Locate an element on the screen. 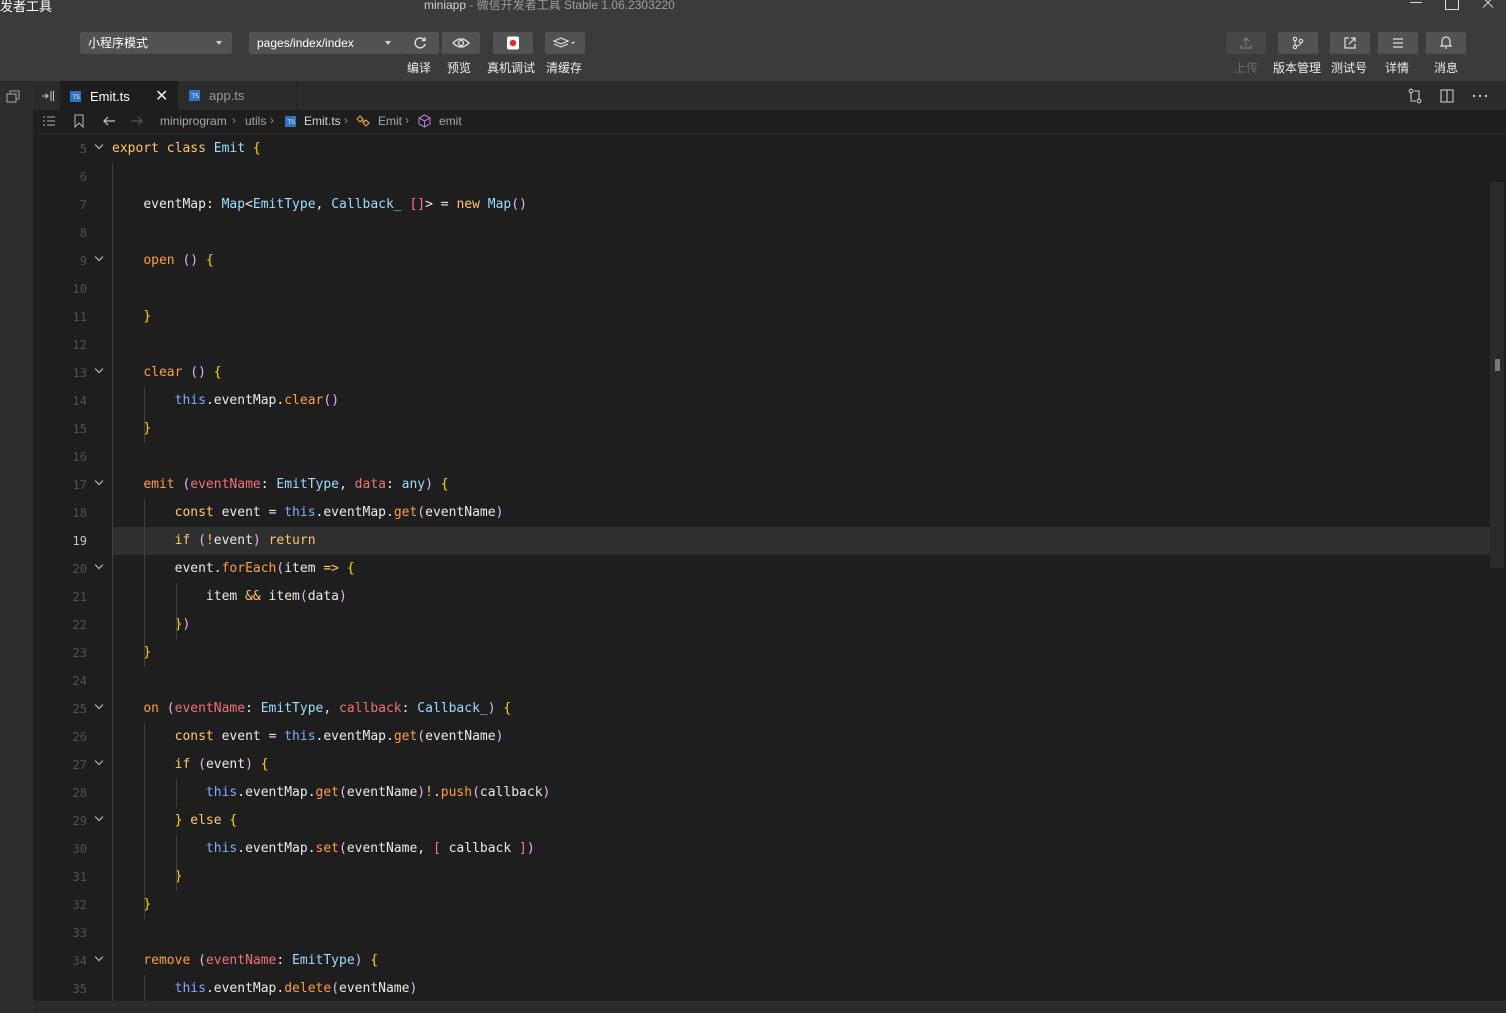  line-number: 20 is located at coordinates (79, 569).